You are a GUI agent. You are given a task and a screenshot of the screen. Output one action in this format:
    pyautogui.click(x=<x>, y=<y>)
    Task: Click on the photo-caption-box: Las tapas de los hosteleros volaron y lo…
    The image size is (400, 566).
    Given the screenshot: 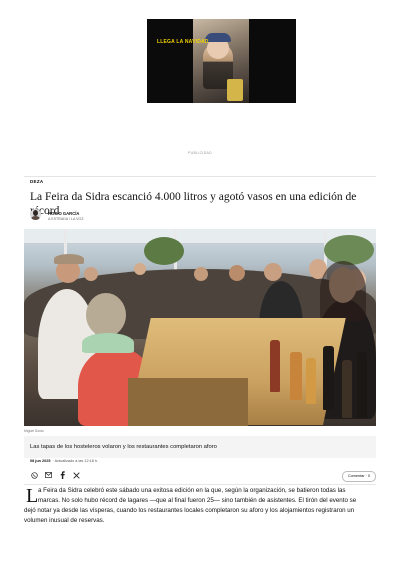 What is the action you would take?
    pyautogui.click(x=200, y=447)
    